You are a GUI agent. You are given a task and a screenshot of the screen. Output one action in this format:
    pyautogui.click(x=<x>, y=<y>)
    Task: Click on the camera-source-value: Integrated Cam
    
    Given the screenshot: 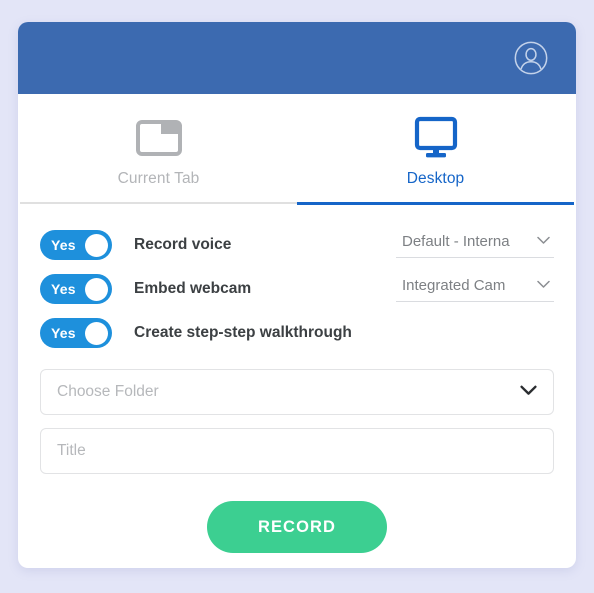 What is the action you would take?
    pyautogui.click(x=454, y=285)
    